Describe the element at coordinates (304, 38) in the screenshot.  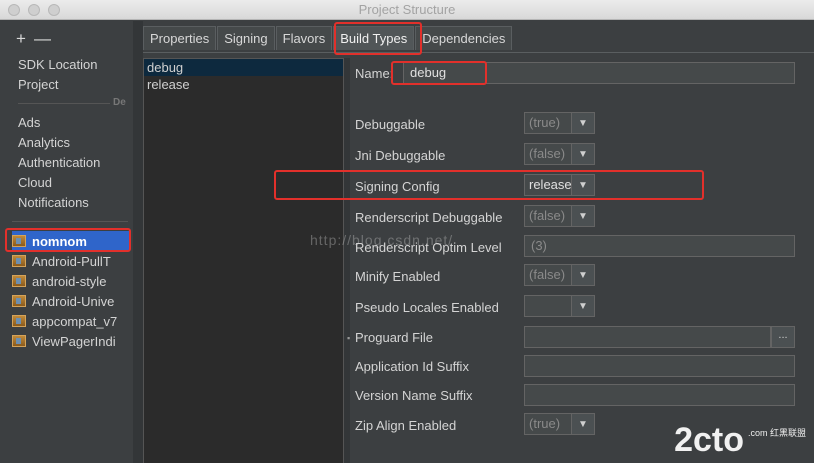
I see `tab-flavors: Flavors` at that location.